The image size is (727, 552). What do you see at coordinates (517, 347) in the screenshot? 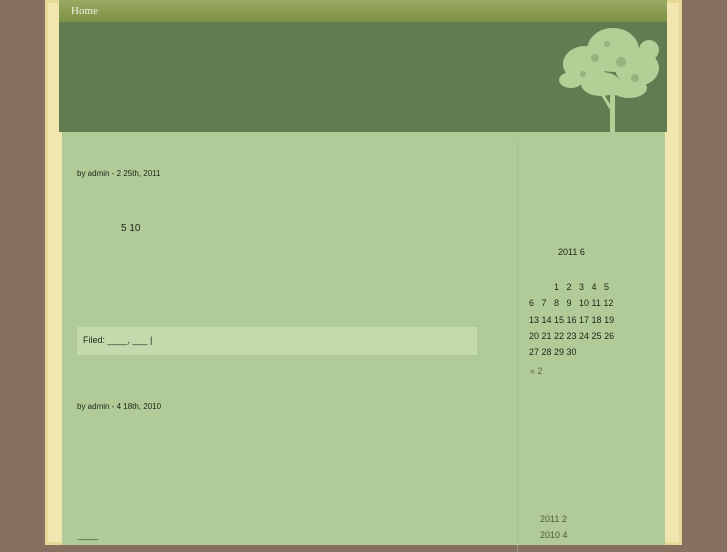
I see `sidebar-divider` at bounding box center [517, 347].